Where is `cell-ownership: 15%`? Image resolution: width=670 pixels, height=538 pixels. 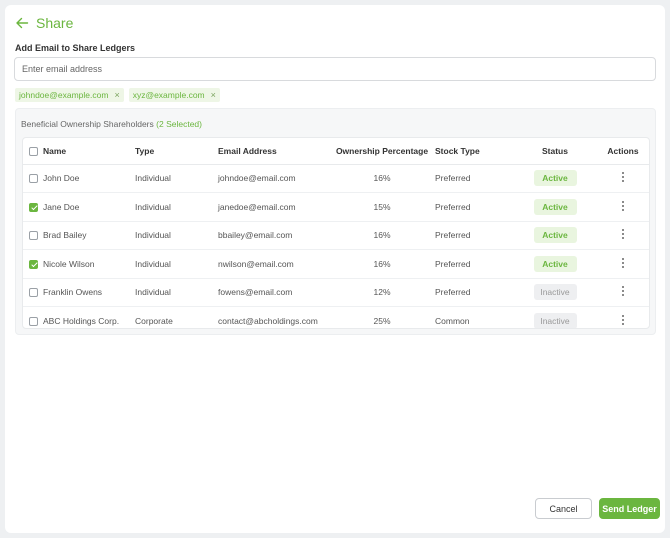
cell-ownership: 15% is located at coordinates (382, 207).